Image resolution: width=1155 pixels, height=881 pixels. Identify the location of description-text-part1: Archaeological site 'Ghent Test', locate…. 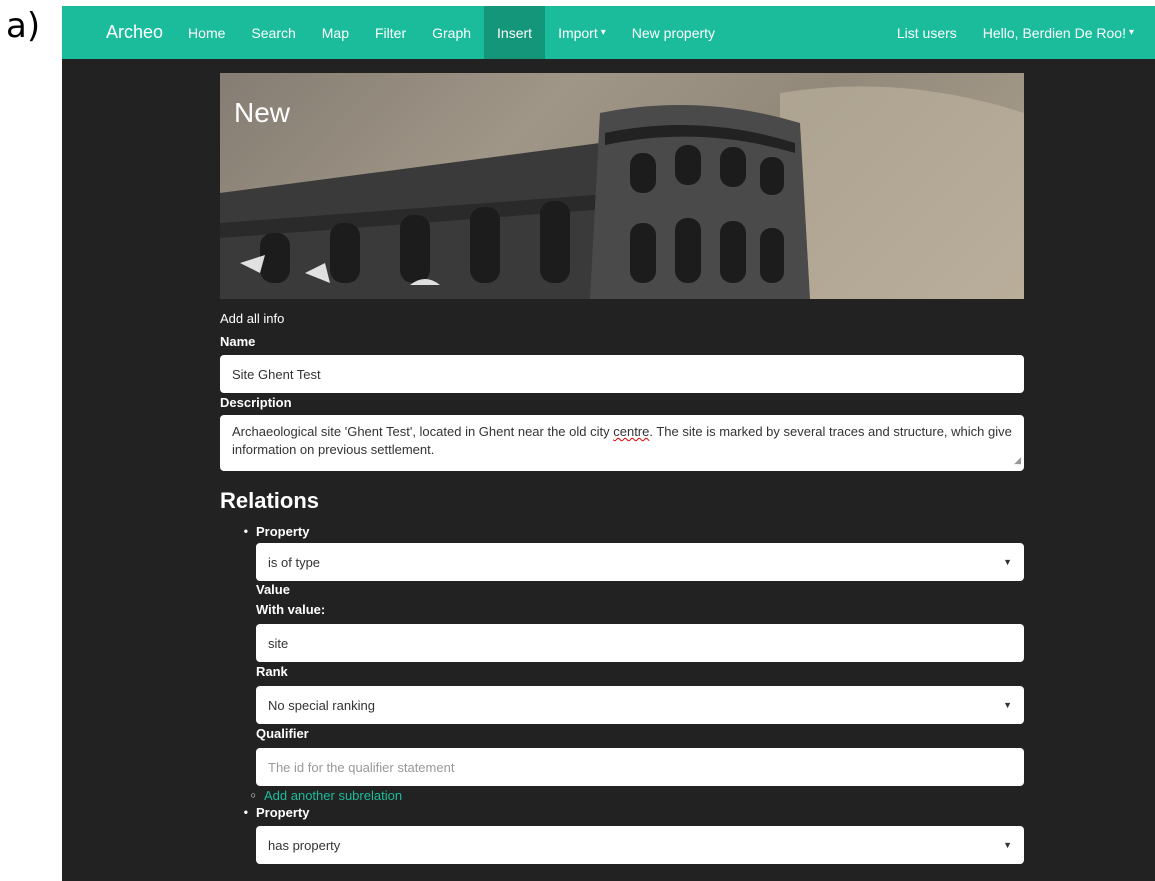
(423, 431).